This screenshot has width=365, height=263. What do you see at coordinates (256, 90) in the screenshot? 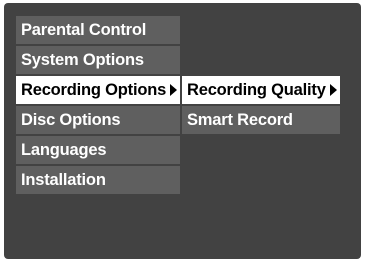
I see `menu-item-label: Recording Quality` at bounding box center [256, 90].